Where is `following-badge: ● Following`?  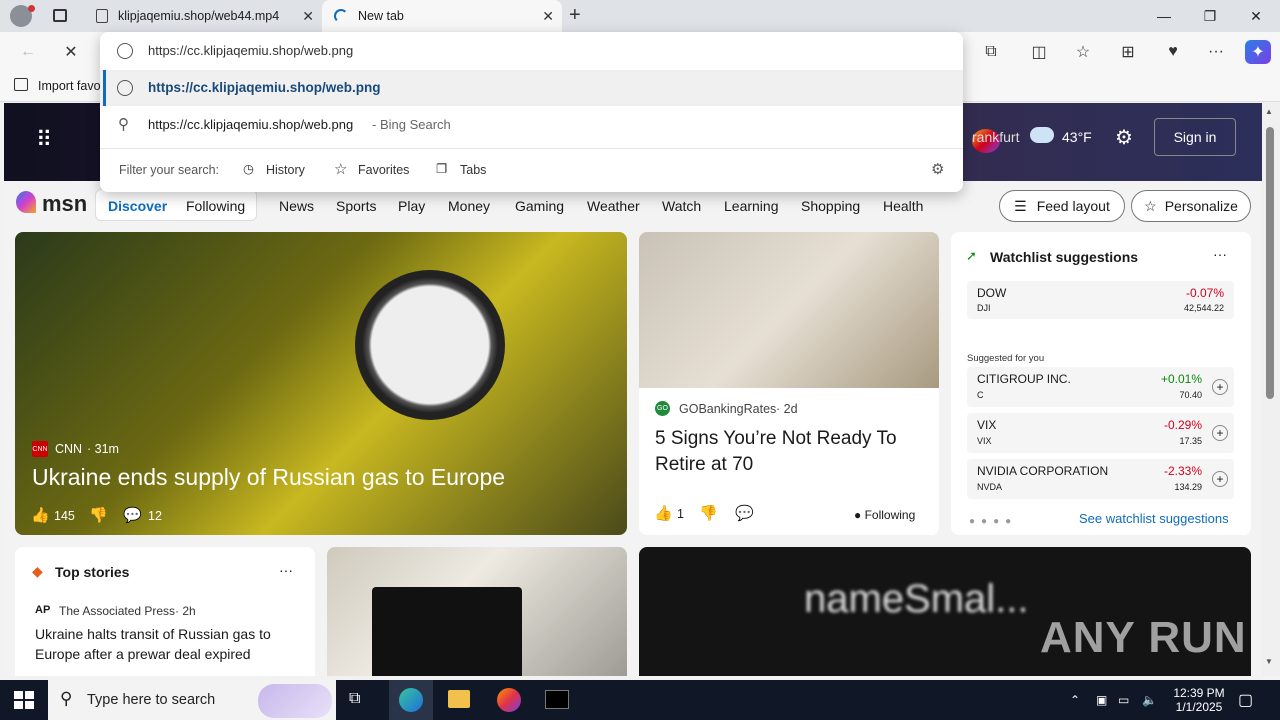 following-badge: ● Following is located at coordinates (884, 515).